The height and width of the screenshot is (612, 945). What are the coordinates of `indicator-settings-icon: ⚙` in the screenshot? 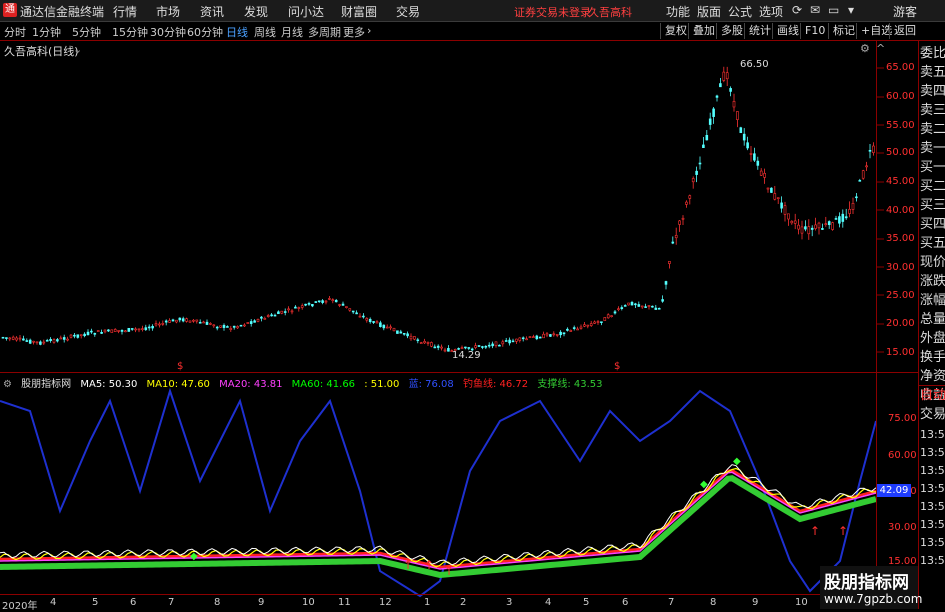 It's located at (7, 384).